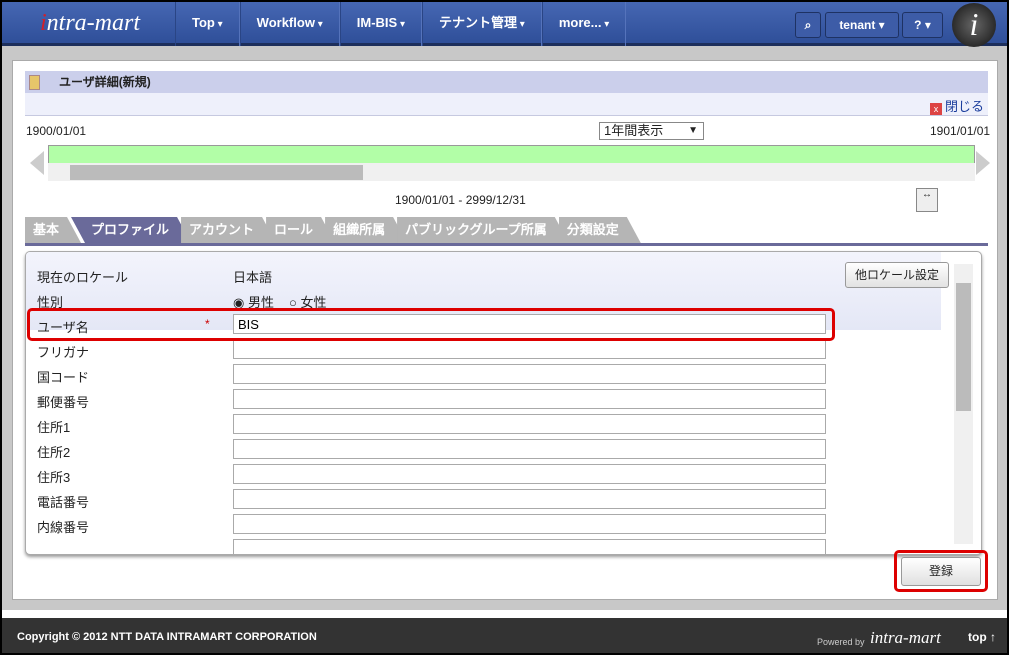 The image size is (1009, 655). I want to click on field-row: 住所1, so click(437, 424).